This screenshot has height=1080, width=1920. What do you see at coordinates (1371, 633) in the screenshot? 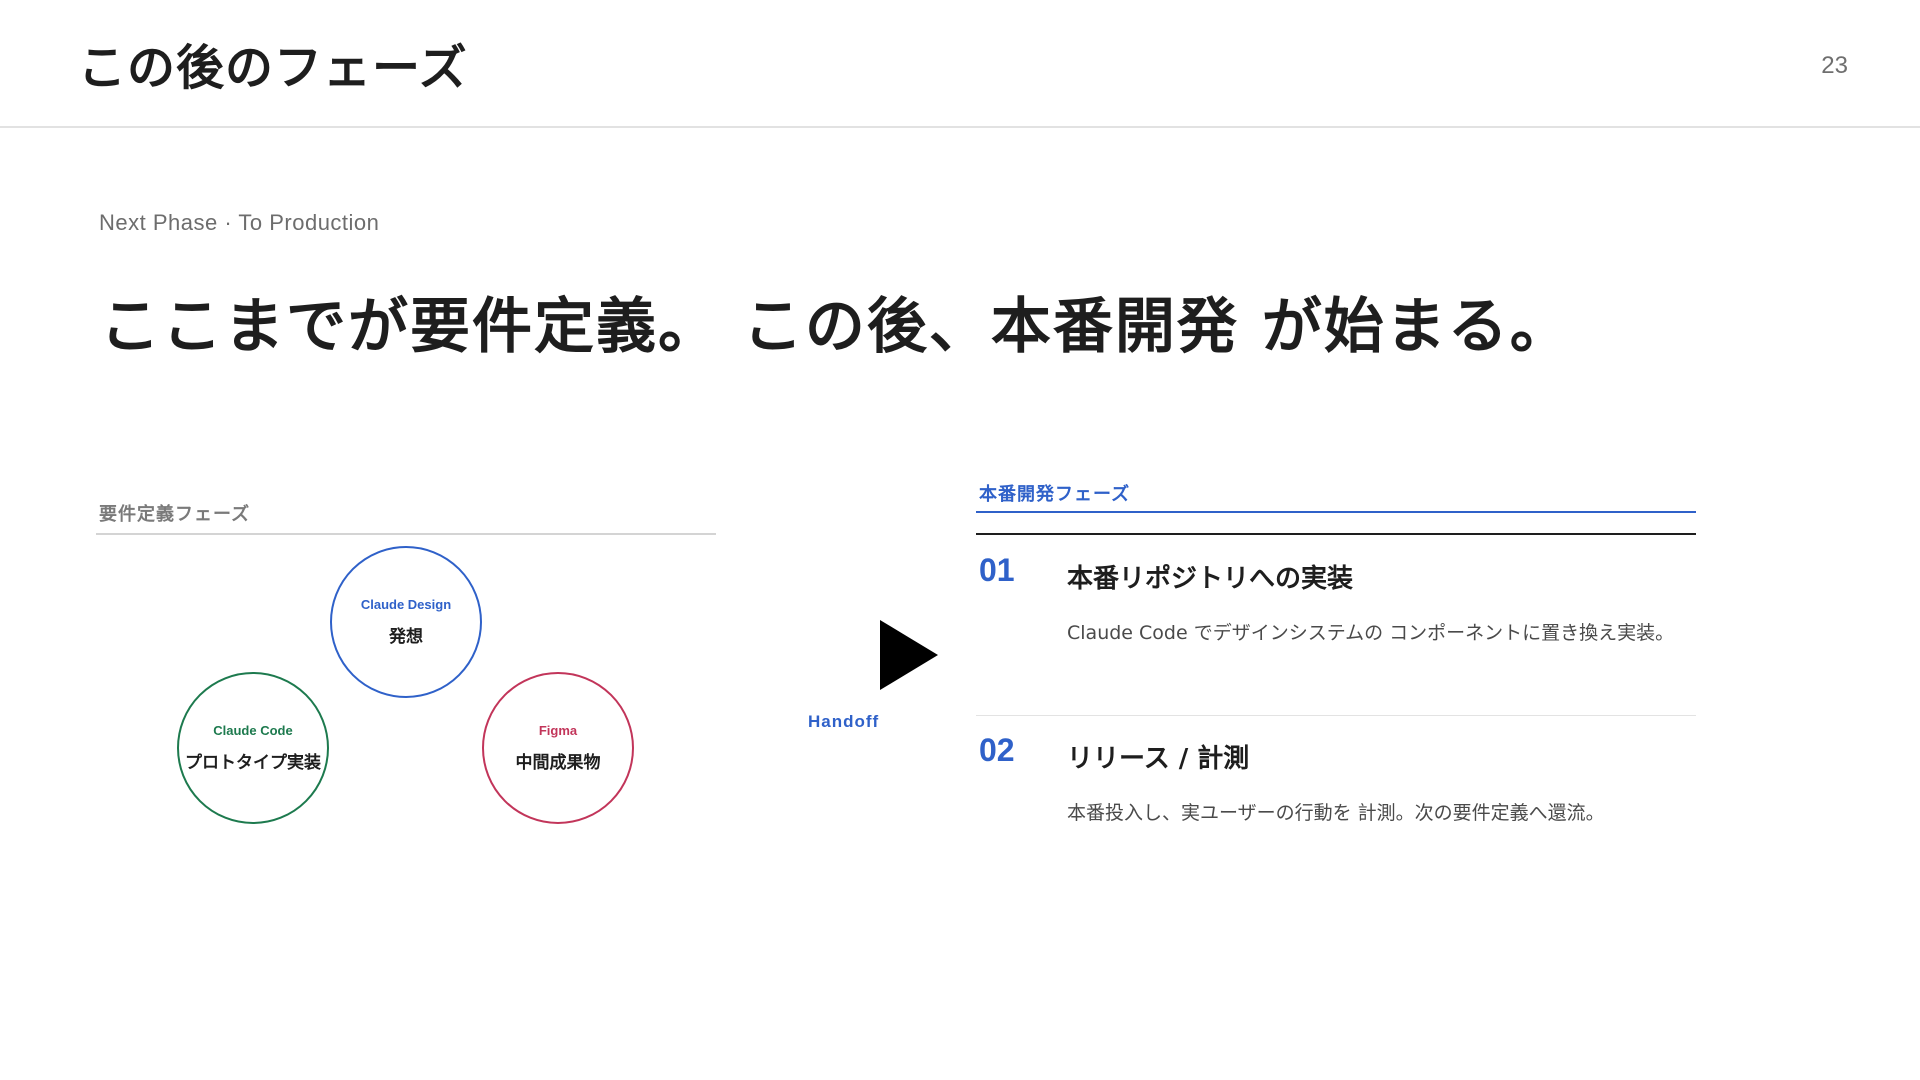
I see `step-description: Claude Code でデザインシステムの コンポーネントに置き換え実装。` at bounding box center [1371, 633].